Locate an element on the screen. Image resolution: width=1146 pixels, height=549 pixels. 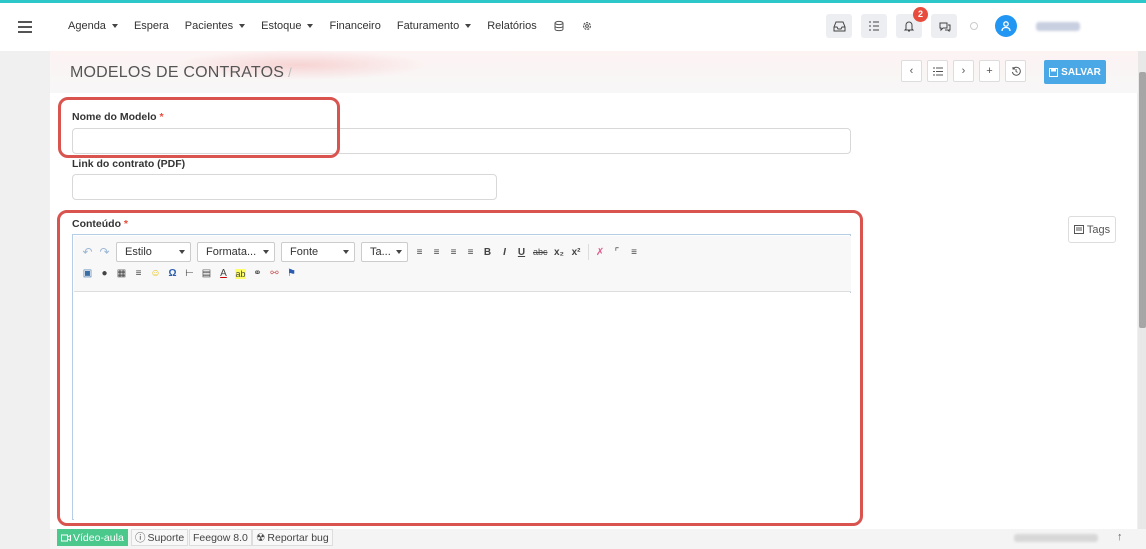
breadcrumb-slash: / is located at coordinates (290, 72).